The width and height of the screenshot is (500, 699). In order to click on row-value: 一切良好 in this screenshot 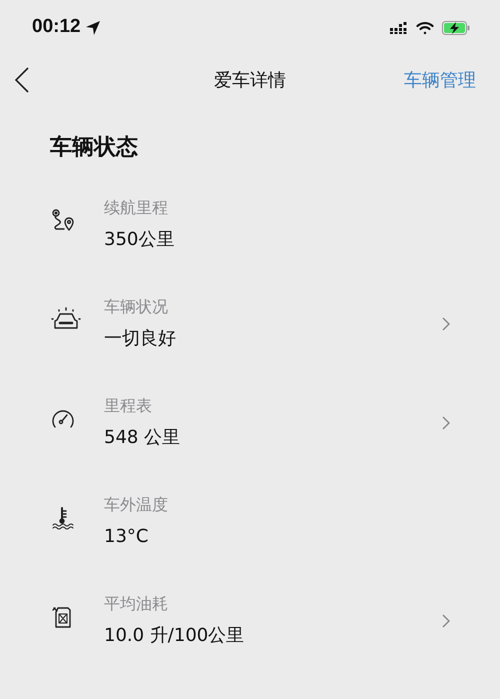, I will do `click(140, 339)`.